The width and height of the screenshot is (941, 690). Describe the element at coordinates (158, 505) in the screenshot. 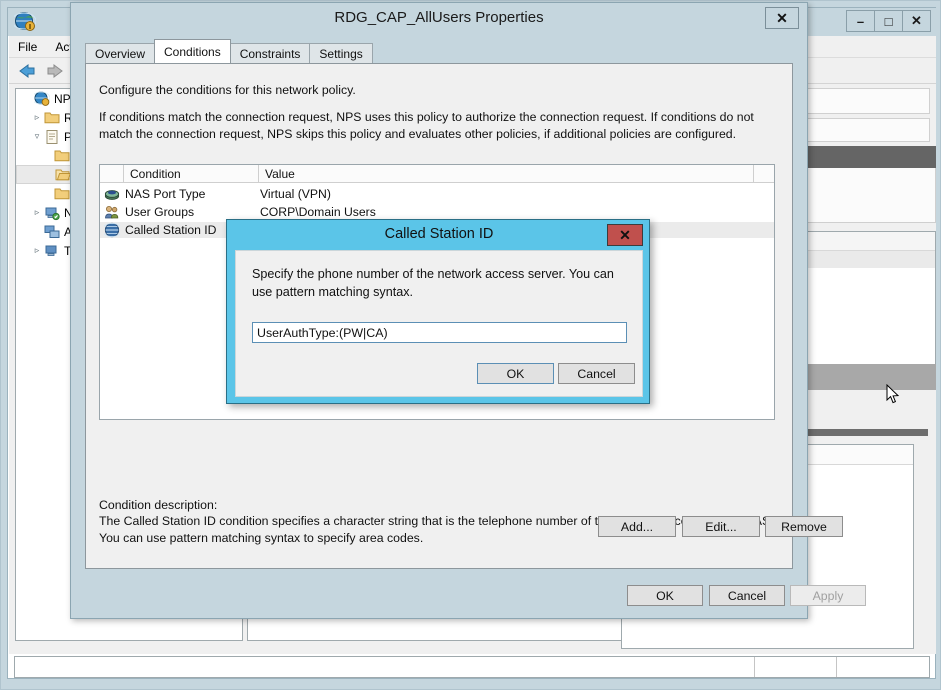

I see `condition-description-label: Condition description:` at that location.